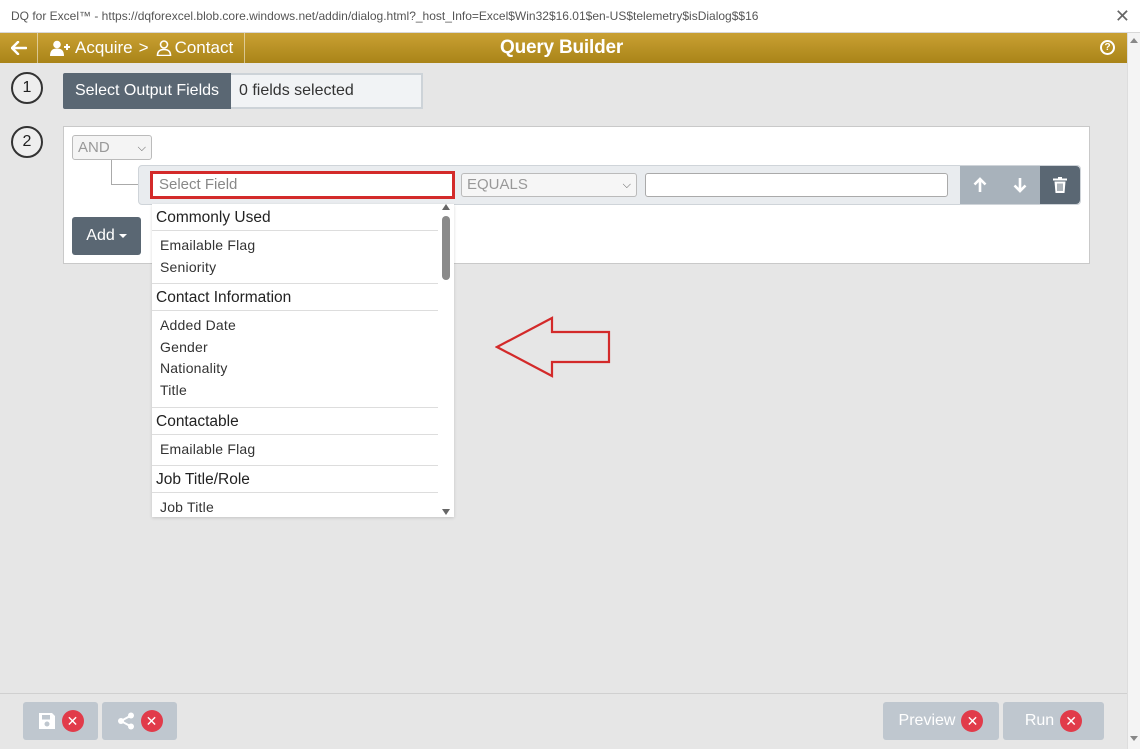 This screenshot has width=1140, height=749. What do you see at coordinates (122, 236) in the screenshot?
I see `caret-down-icon` at bounding box center [122, 236].